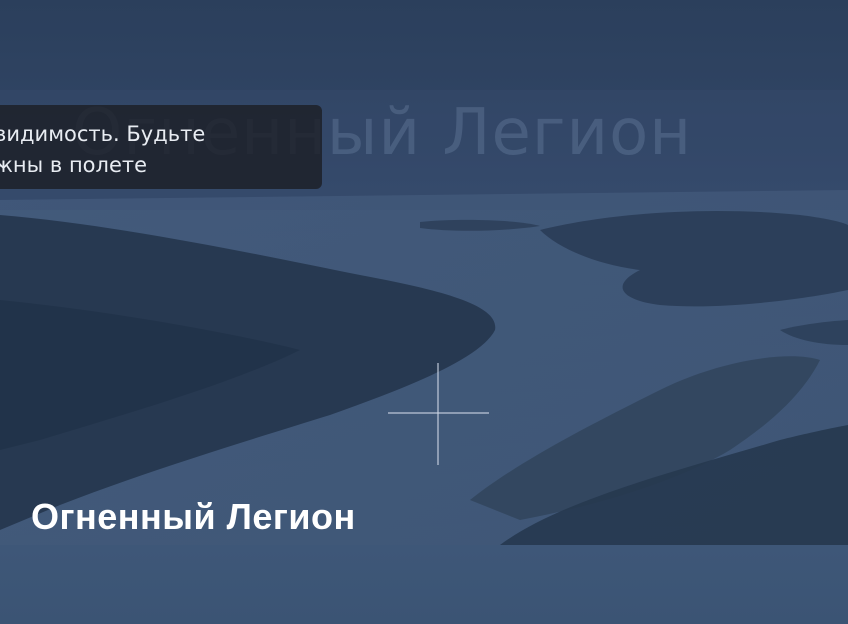 The image size is (848, 624). Describe the element at coordinates (193, 516) in the screenshot. I see `game-title: Огненный Легион` at that location.